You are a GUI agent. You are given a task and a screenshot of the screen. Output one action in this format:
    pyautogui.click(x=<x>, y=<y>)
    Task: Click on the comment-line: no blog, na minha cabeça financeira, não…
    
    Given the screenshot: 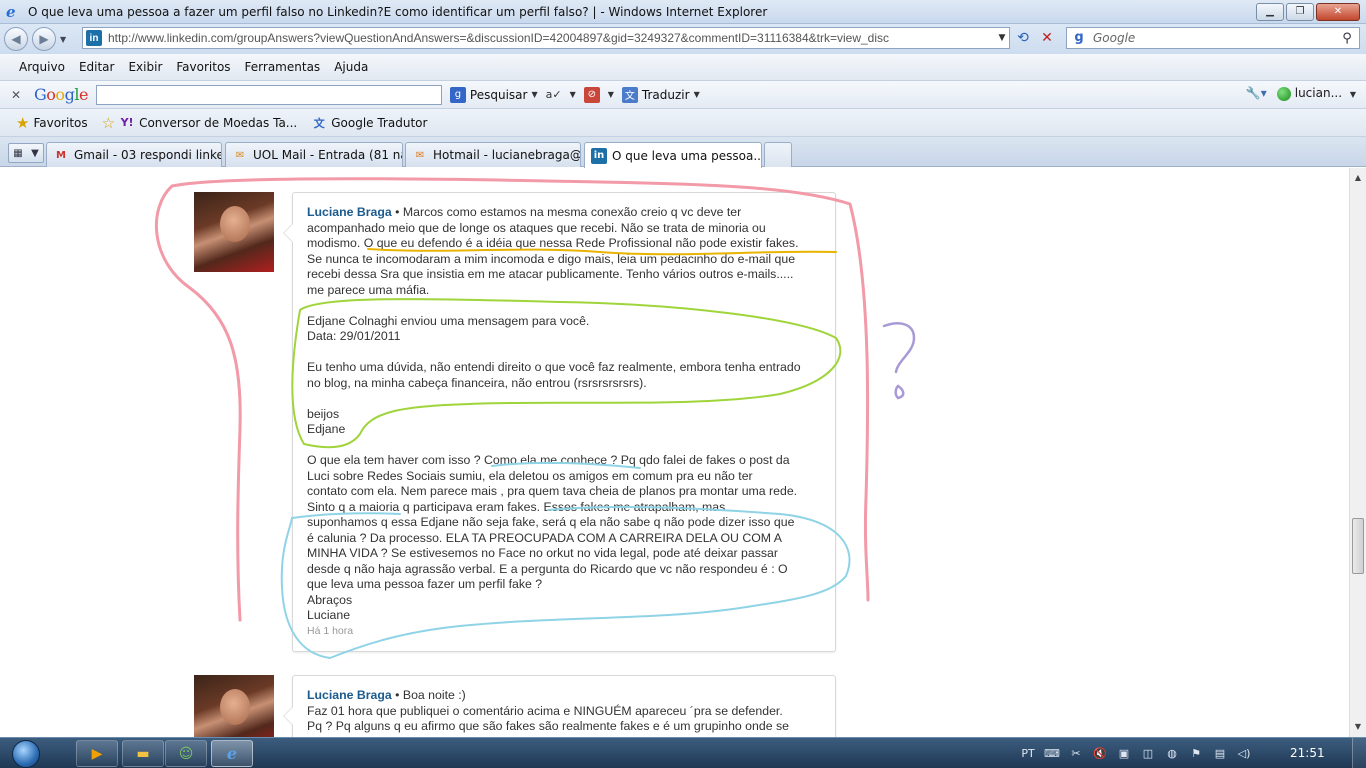 What is the action you would take?
    pyautogui.click(x=477, y=382)
    